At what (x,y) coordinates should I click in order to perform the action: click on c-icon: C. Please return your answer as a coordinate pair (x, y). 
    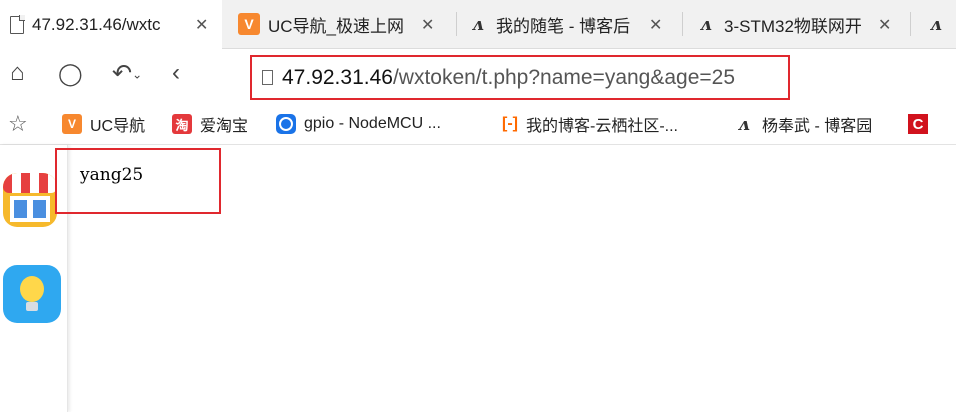
    Looking at the image, I should click on (918, 124).